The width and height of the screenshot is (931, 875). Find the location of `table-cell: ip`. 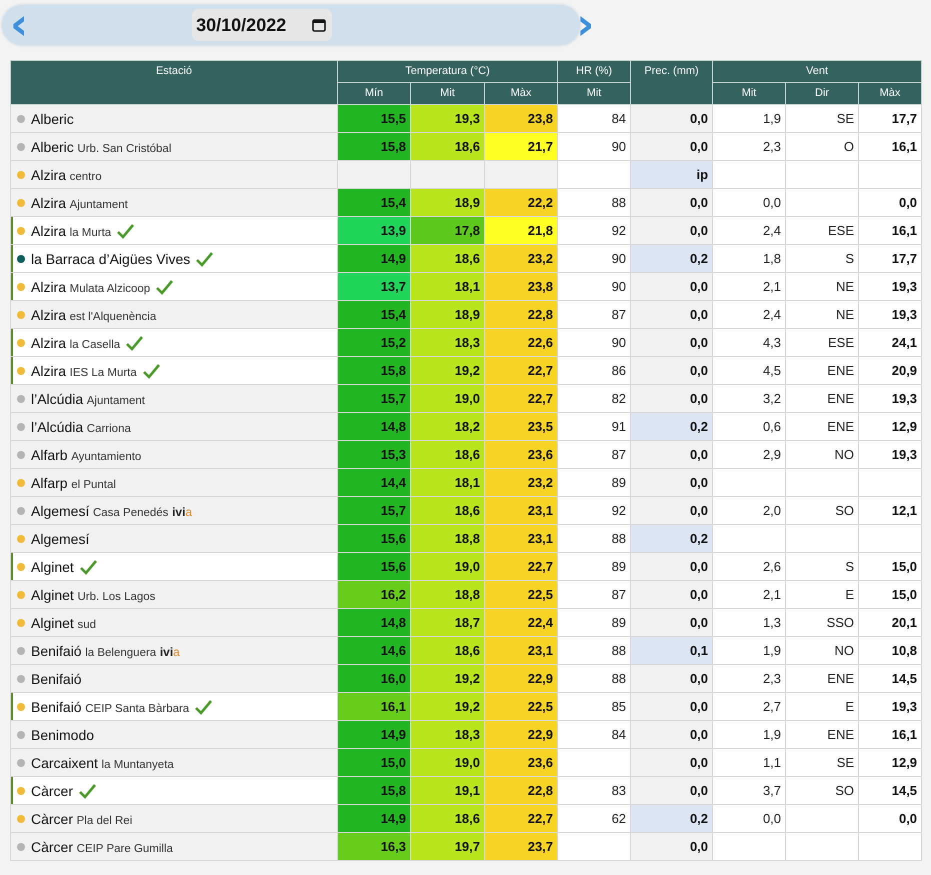

table-cell: ip is located at coordinates (671, 174).